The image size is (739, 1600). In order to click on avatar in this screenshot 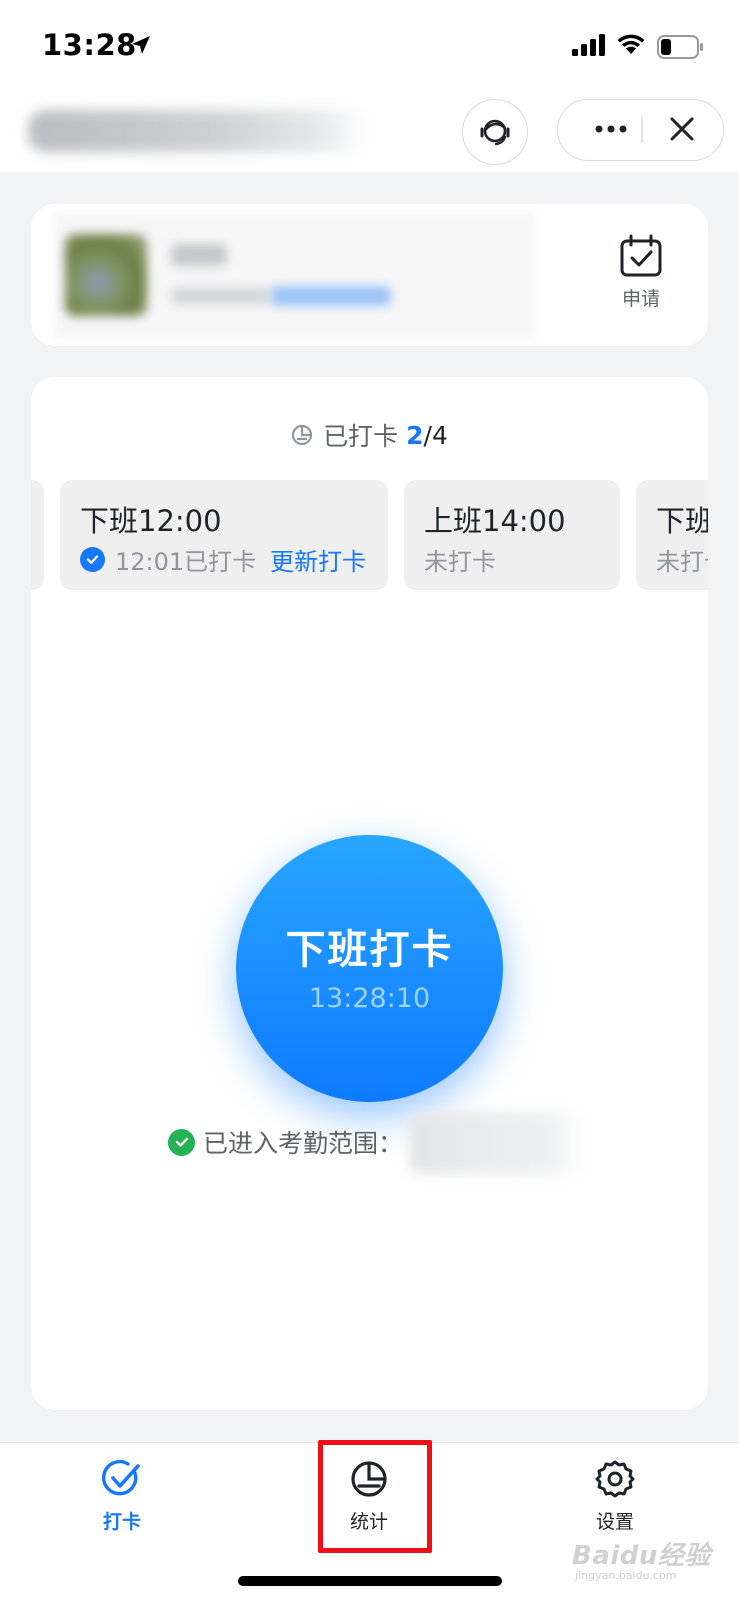, I will do `click(106, 275)`.